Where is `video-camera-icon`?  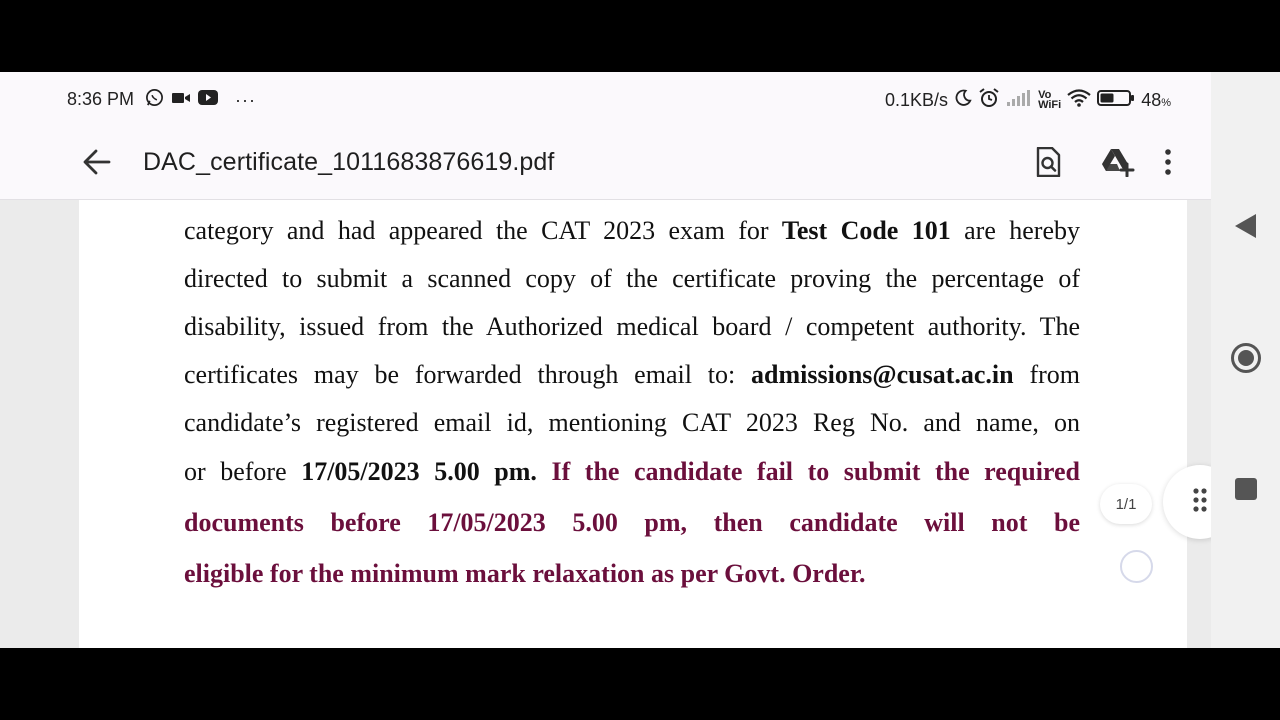 video-camera-icon is located at coordinates (181, 100).